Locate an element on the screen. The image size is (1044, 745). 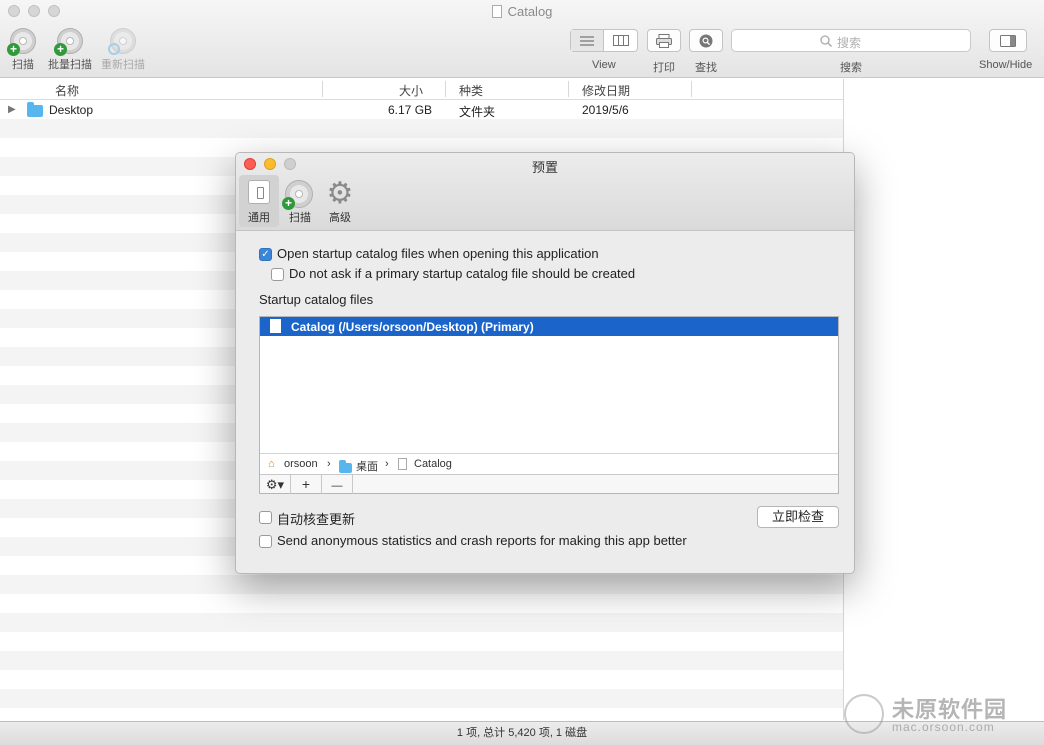
search-label: 搜索 is located at coordinates (851, 68).